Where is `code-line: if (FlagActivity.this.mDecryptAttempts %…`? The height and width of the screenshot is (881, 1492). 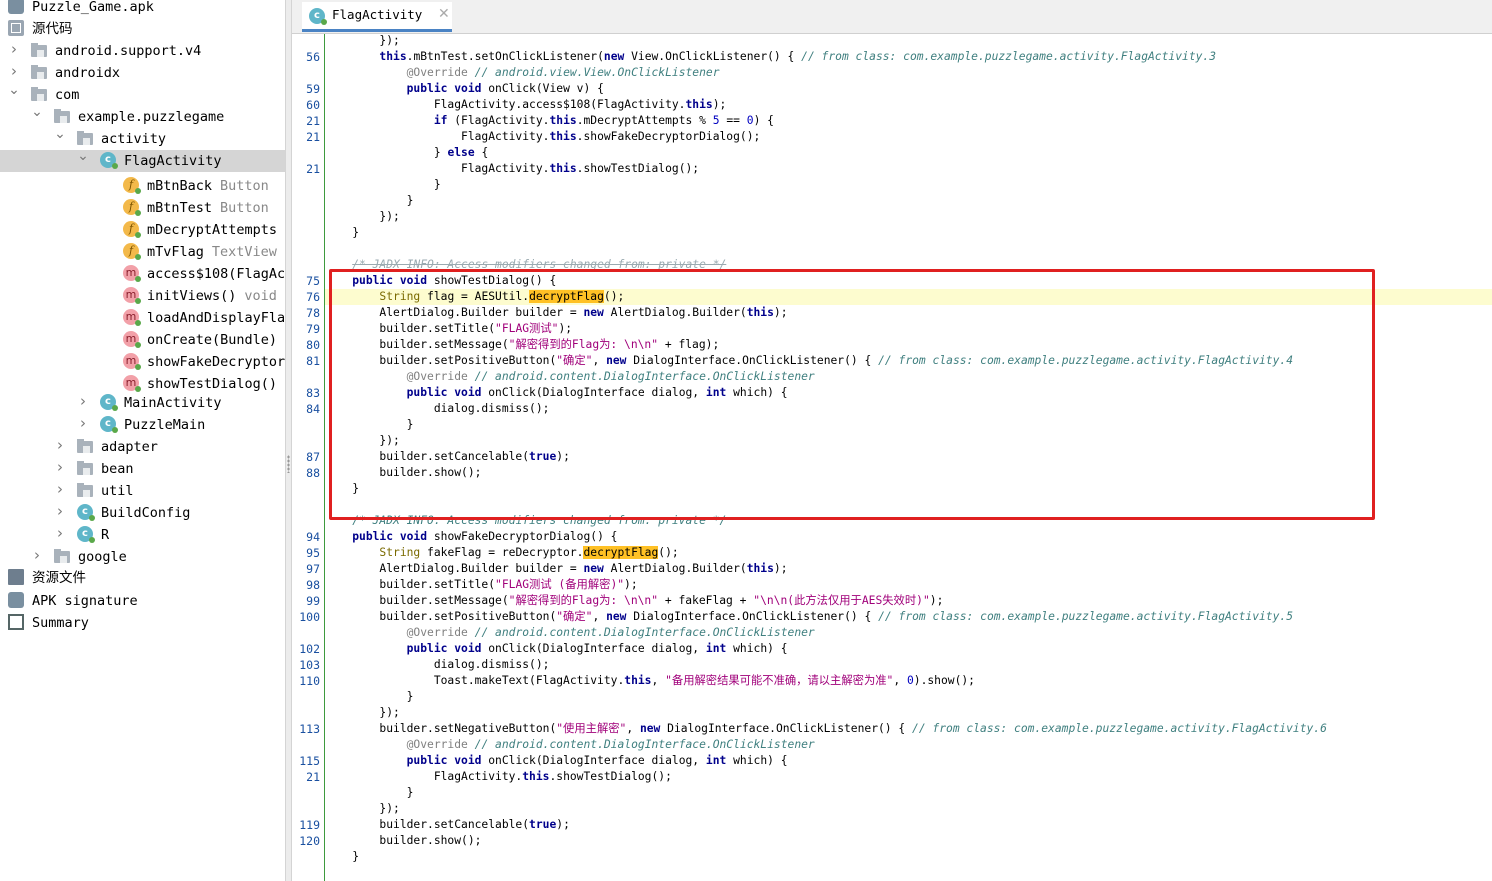
code-line: if (FlagActivity.this.mDecryptAttempts %… is located at coordinates (908, 121).